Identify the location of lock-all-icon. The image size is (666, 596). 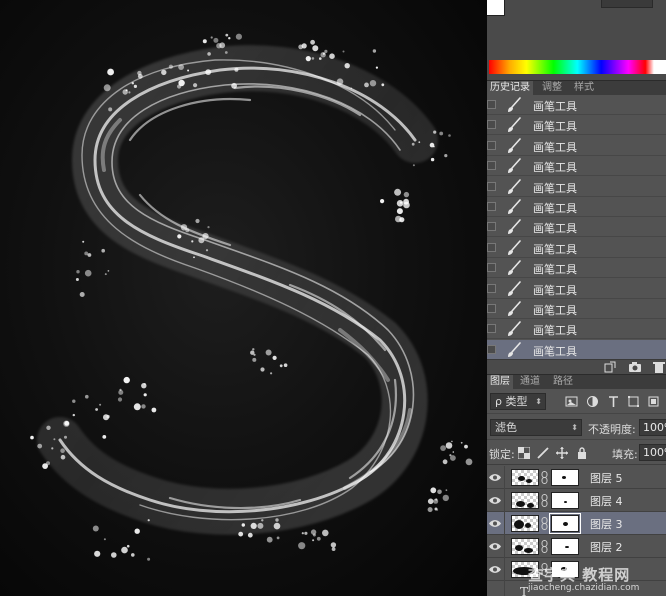
(582, 453).